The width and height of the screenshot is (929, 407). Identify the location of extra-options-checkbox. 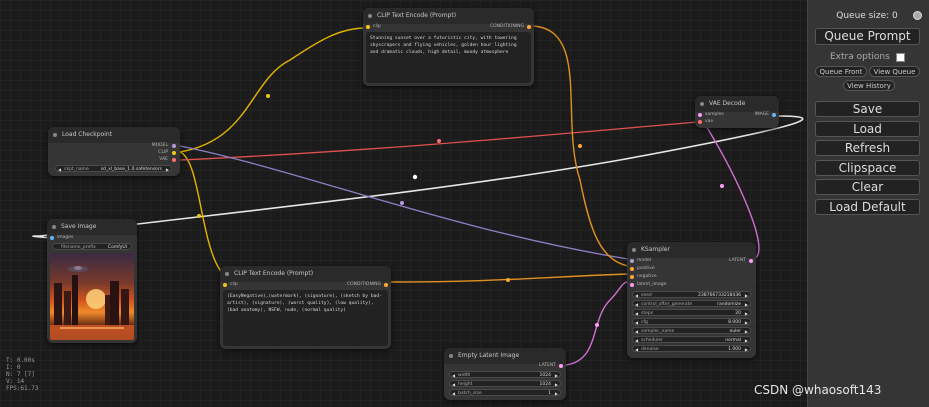
(900, 57).